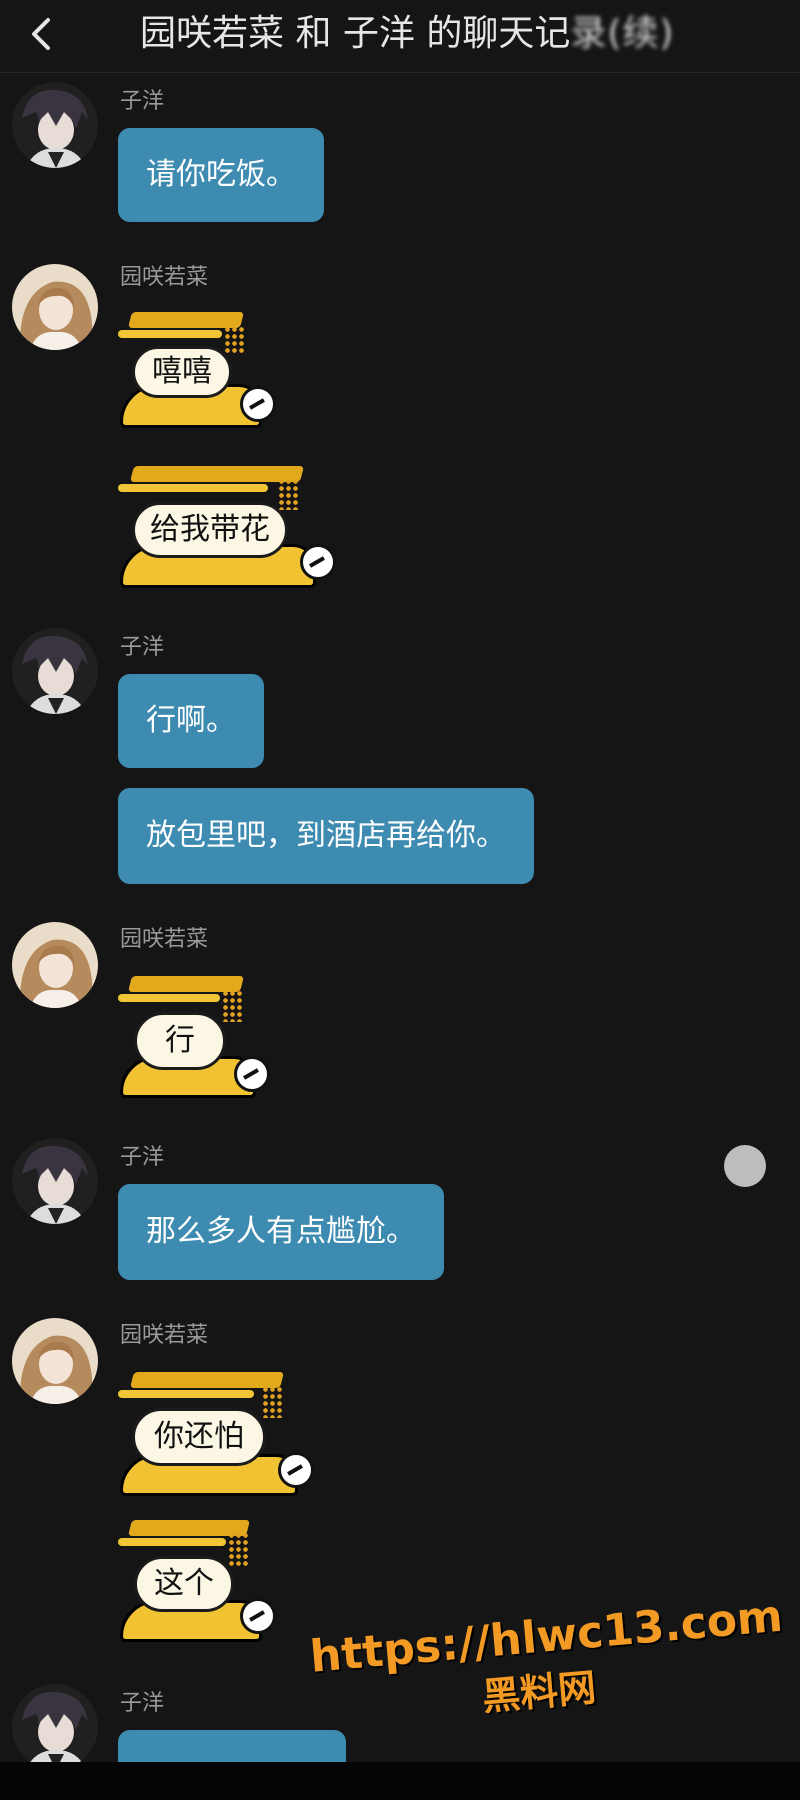  Describe the element at coordinates (207, 1380) in the screenshot. I see `sticker-hat` at that location.